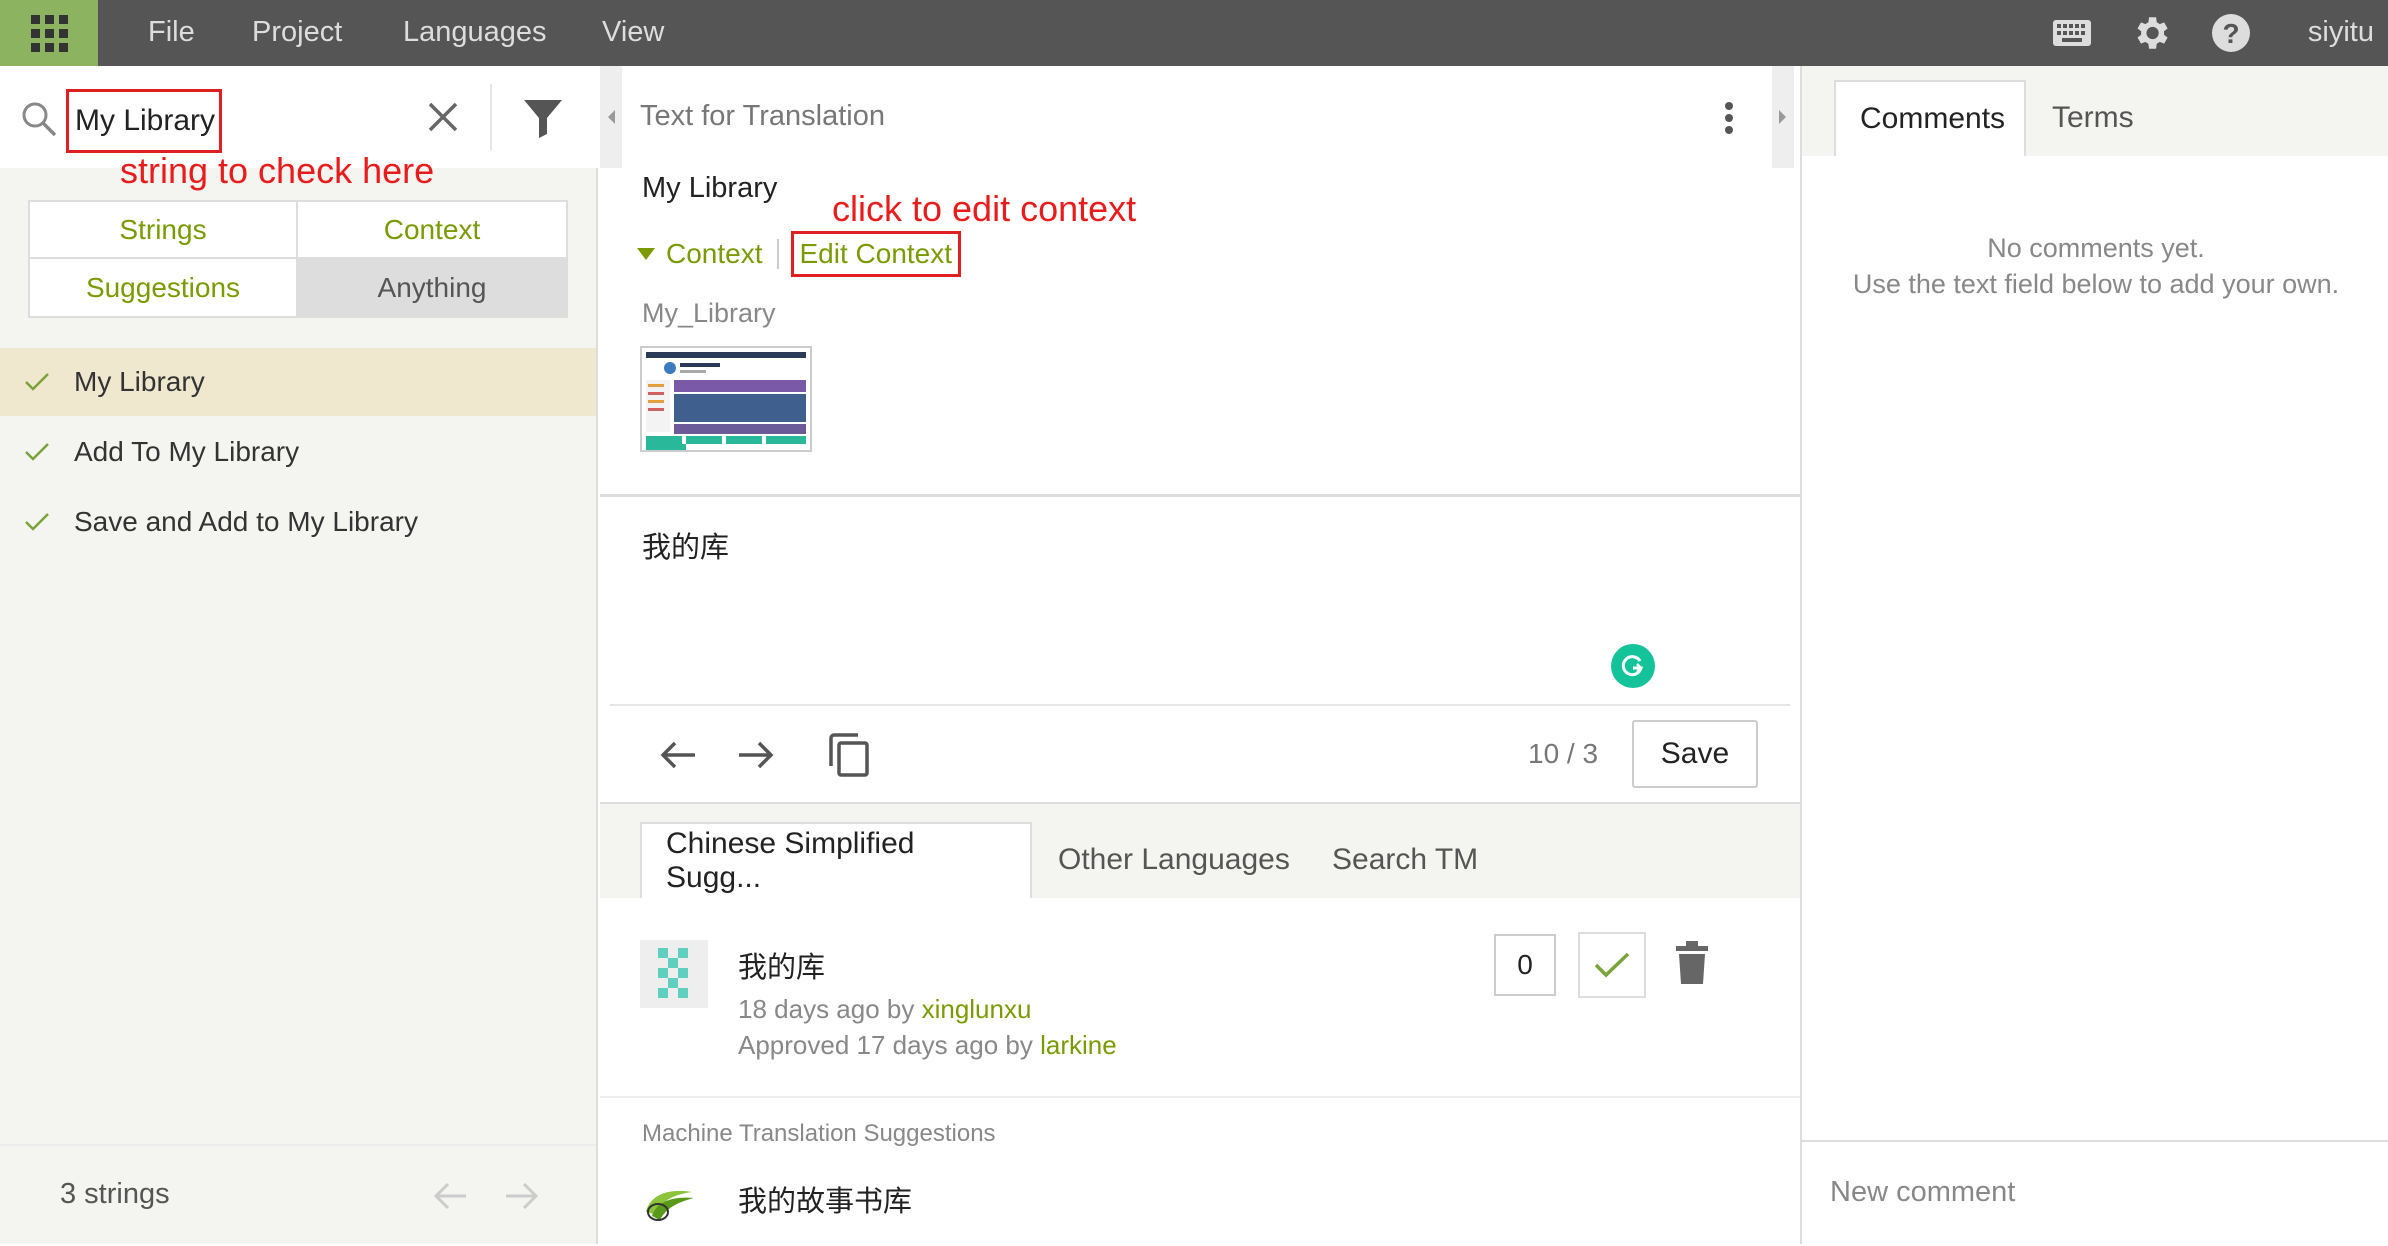  What do you see at coordinates (633, 33) in the screenshot?
I see `menu-view: View` at bounding box center [633, 33].